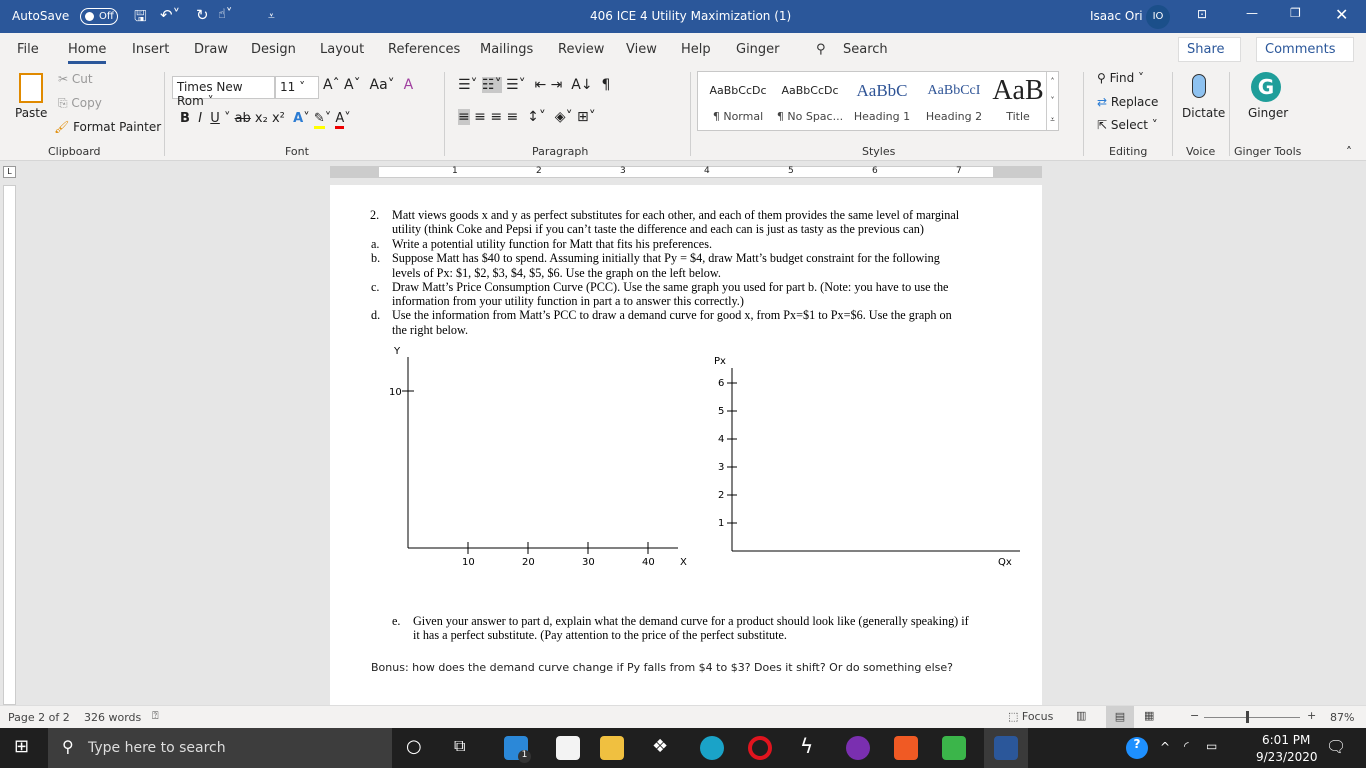 The height and width of the screenshot is (768, 1366). I want to click on show-hidden-icons: ^, so click(1165, 747).